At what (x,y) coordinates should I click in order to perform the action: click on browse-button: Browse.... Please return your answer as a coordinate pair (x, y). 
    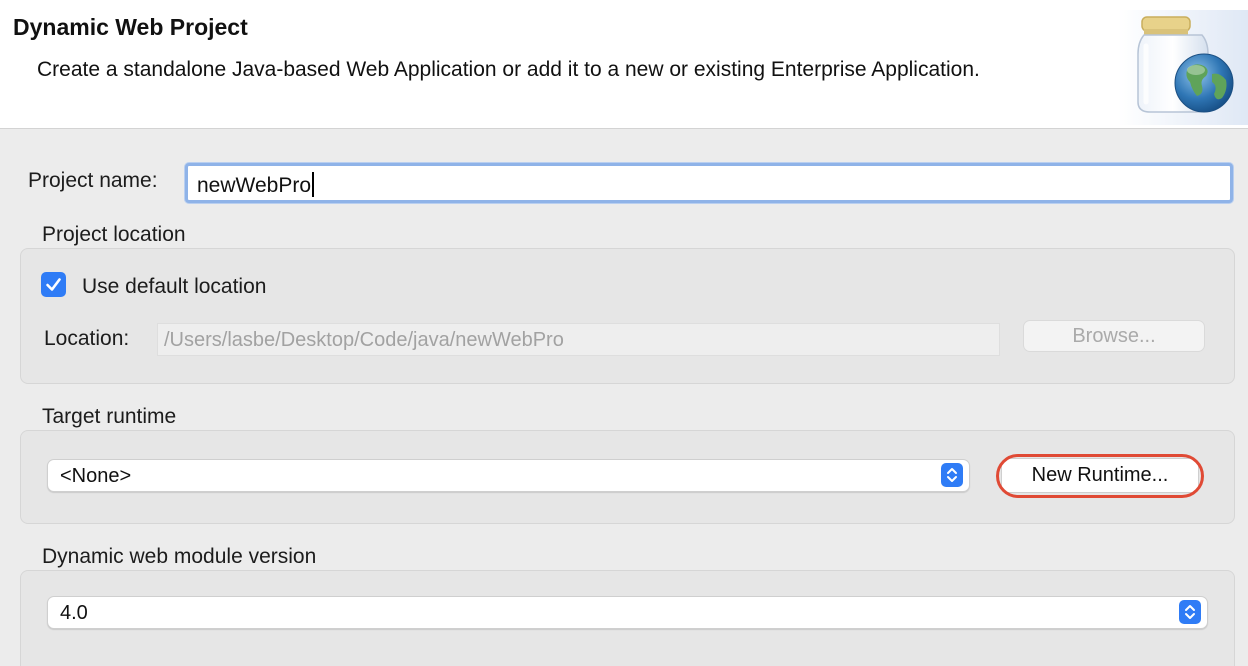
    Looking at the image, I should click on (1114, 336).